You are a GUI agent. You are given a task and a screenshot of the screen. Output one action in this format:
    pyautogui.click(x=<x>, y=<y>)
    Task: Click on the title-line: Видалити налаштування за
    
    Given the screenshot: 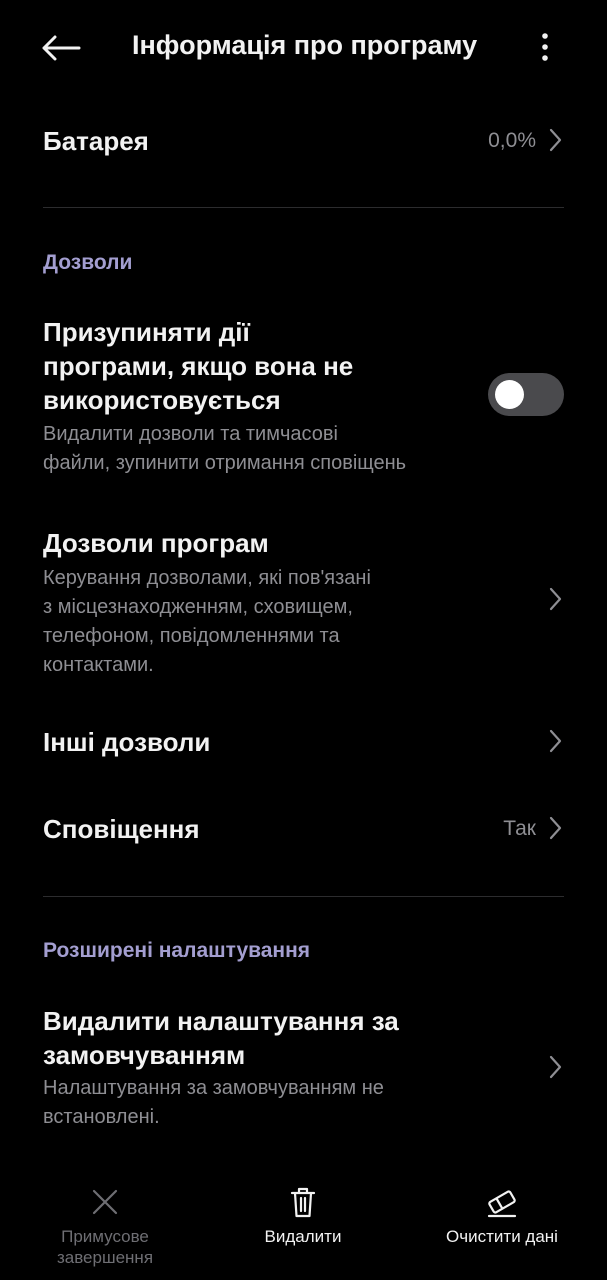 What is the action you would take?
    pyautogui.click(x=221, y=1021)
    